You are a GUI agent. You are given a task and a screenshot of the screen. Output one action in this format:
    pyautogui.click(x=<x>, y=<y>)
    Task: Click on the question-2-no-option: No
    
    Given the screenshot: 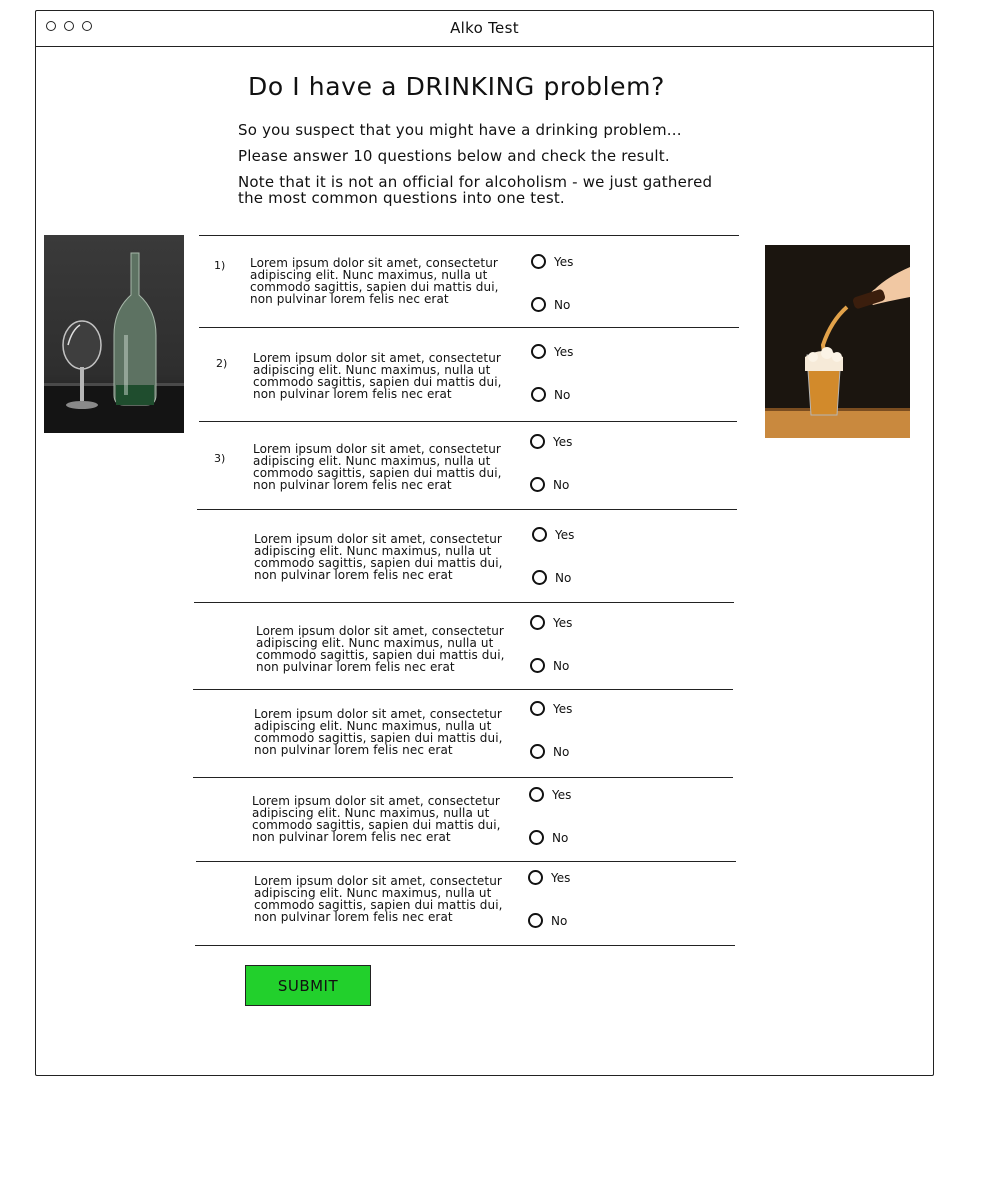 What is the action you would take?
    pyautogui.click(x=550, y=394)
    